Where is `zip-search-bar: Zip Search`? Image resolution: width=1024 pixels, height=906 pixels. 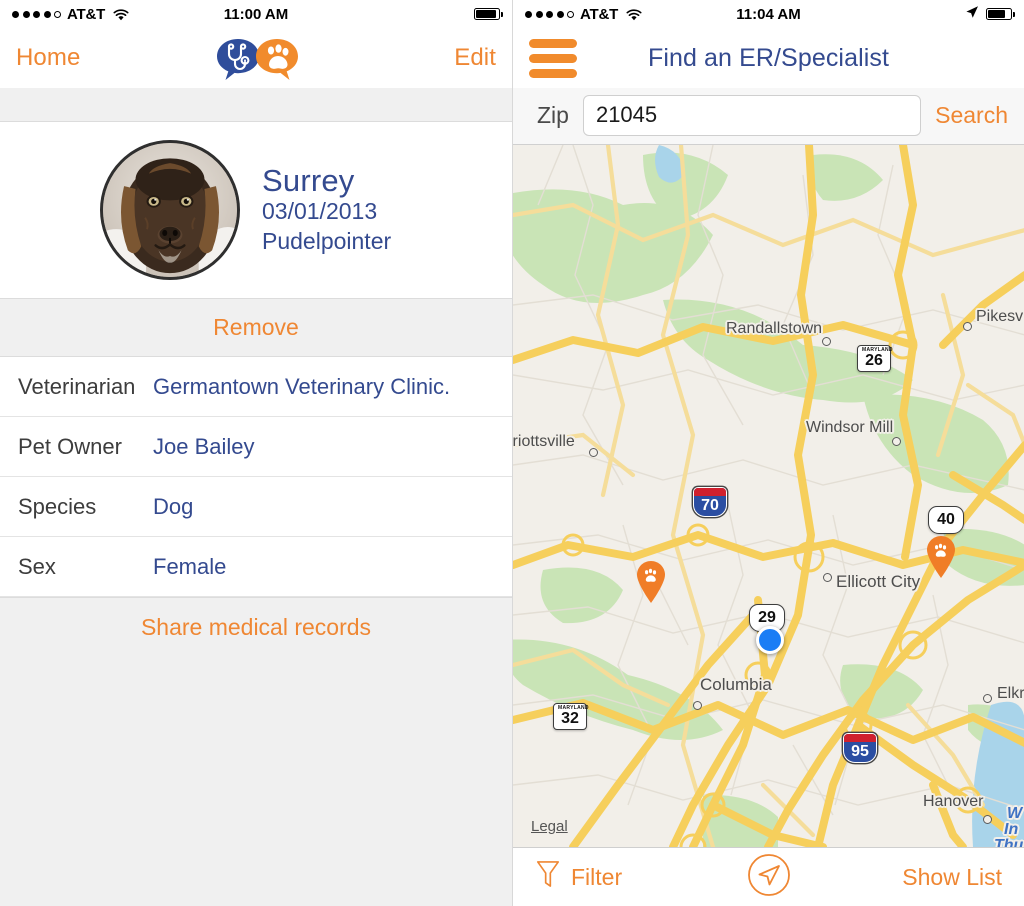 zip-search-bar: Zip Search is located at coordinates (768, 116).